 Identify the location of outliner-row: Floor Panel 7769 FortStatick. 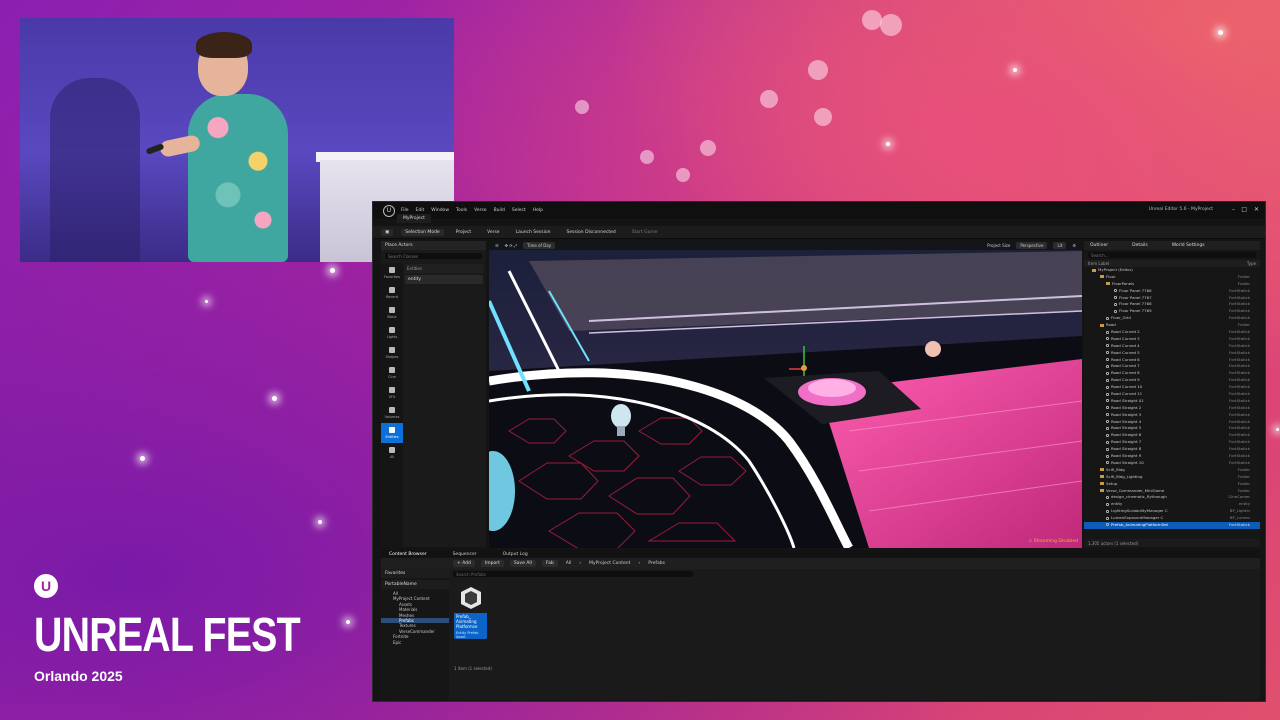
(1172, 311).